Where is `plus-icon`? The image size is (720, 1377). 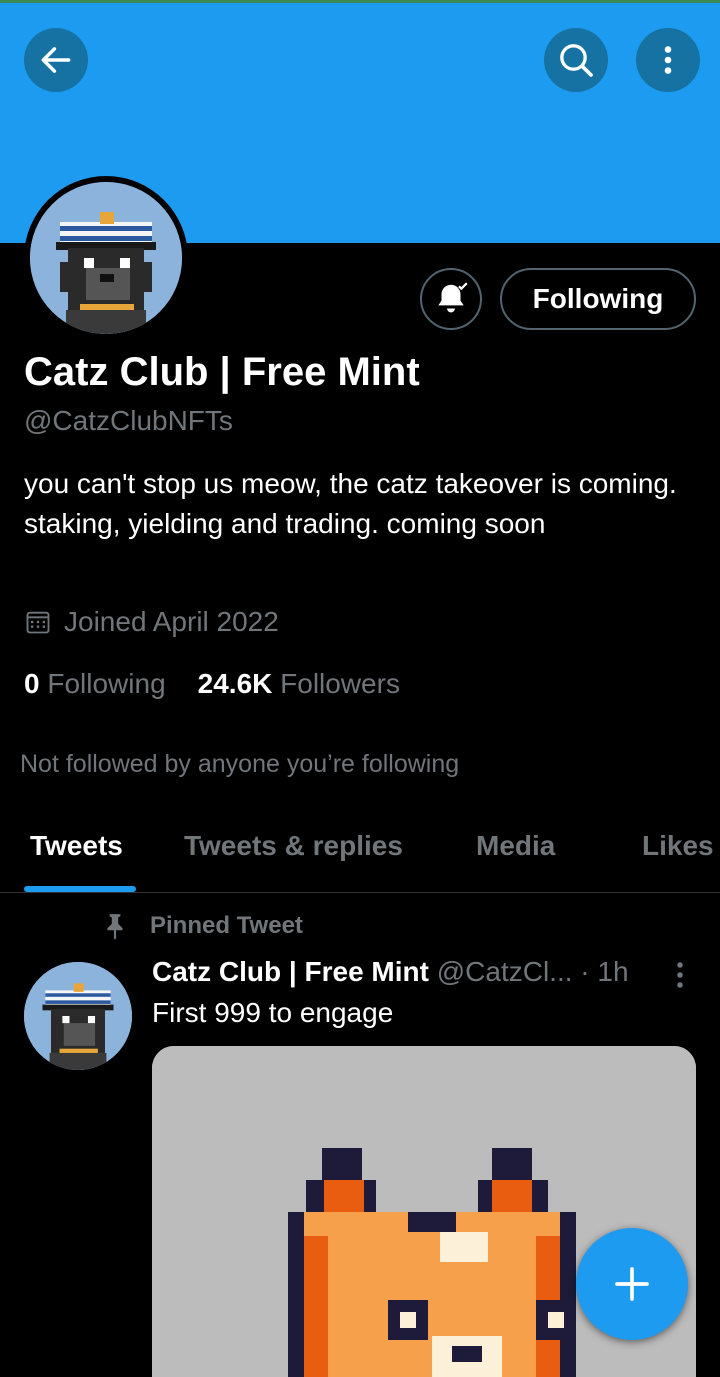 plus-icon is located at coordinates (632, 1284).